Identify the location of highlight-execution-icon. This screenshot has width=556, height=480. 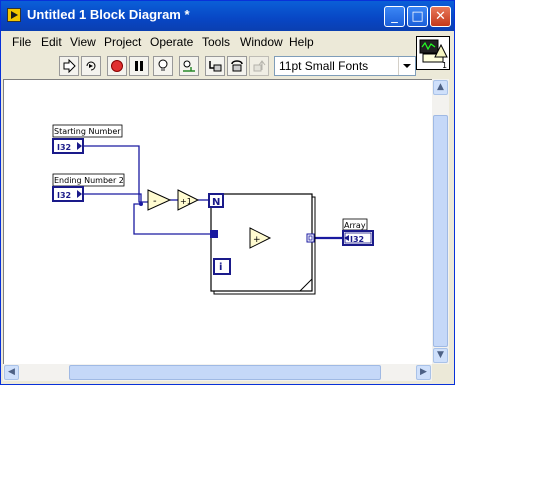
(163, 66).